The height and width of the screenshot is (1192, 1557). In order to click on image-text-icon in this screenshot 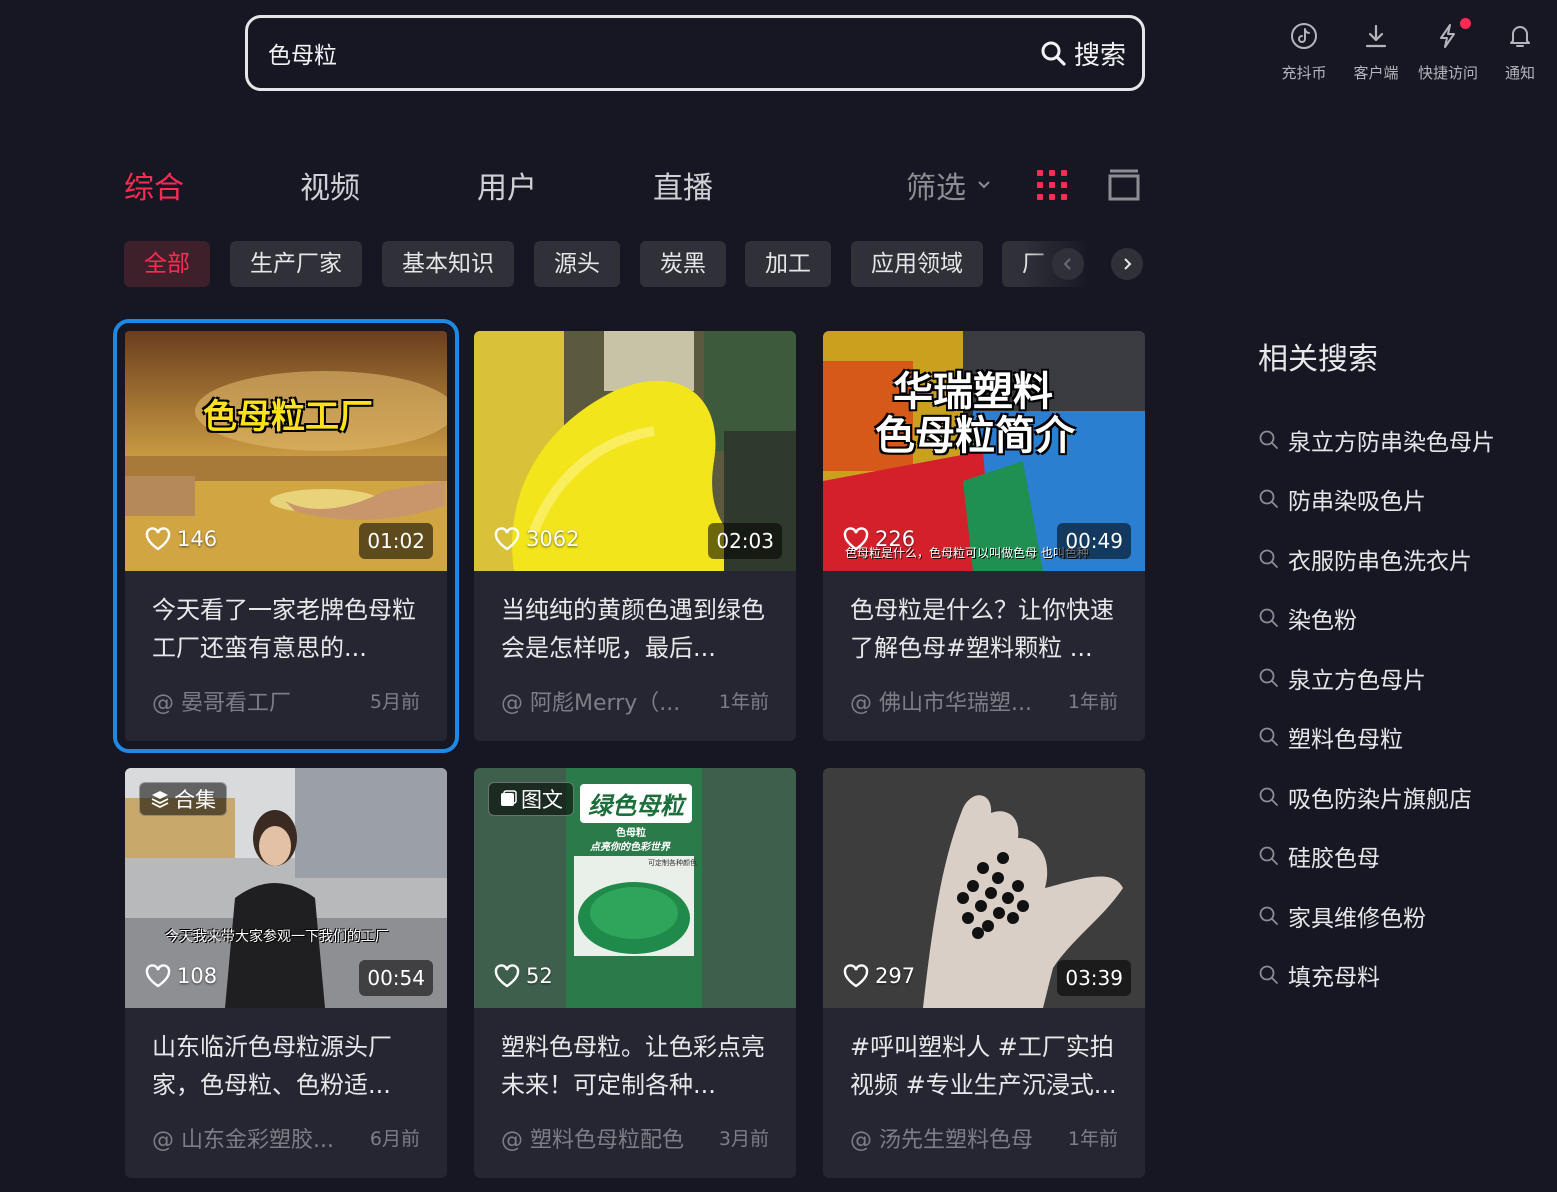, I will do `click(509, 798)`.